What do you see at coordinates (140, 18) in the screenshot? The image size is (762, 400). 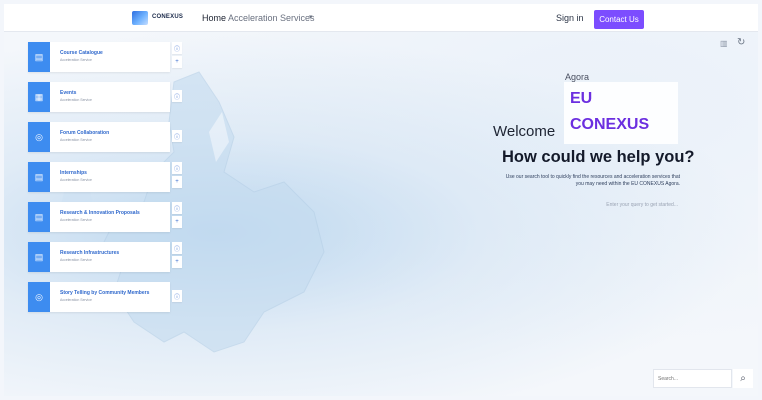 I see `conexus-logo-icon` at bounding box center [140, 18].